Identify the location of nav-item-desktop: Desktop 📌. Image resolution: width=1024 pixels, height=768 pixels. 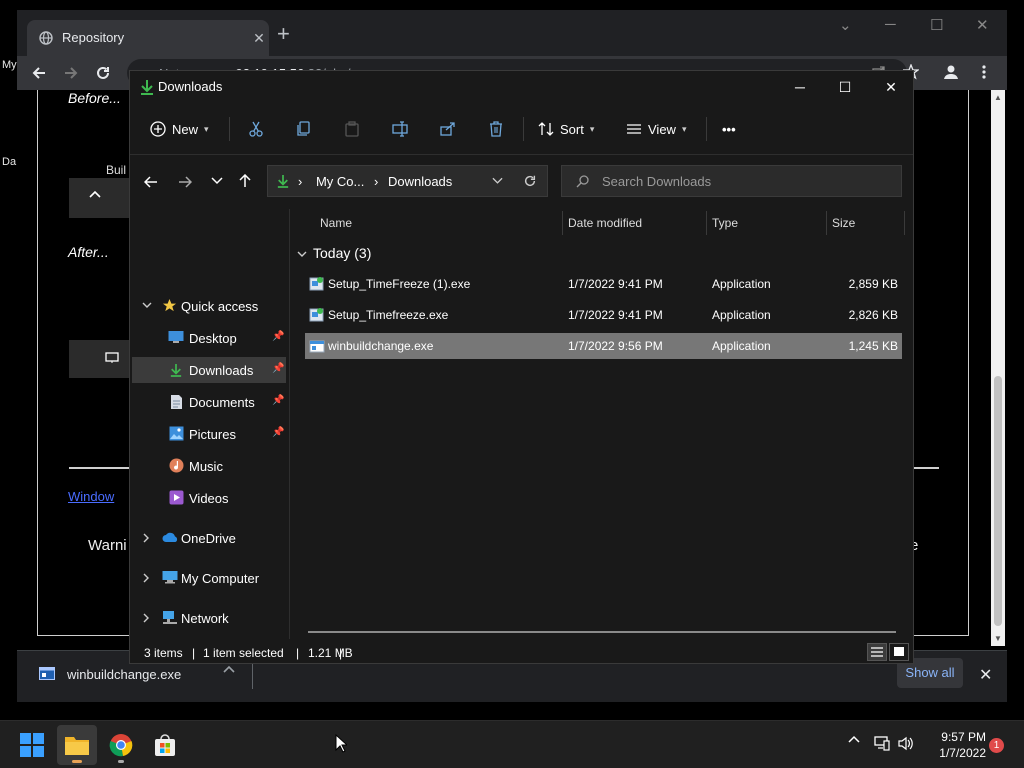
(209, 338).